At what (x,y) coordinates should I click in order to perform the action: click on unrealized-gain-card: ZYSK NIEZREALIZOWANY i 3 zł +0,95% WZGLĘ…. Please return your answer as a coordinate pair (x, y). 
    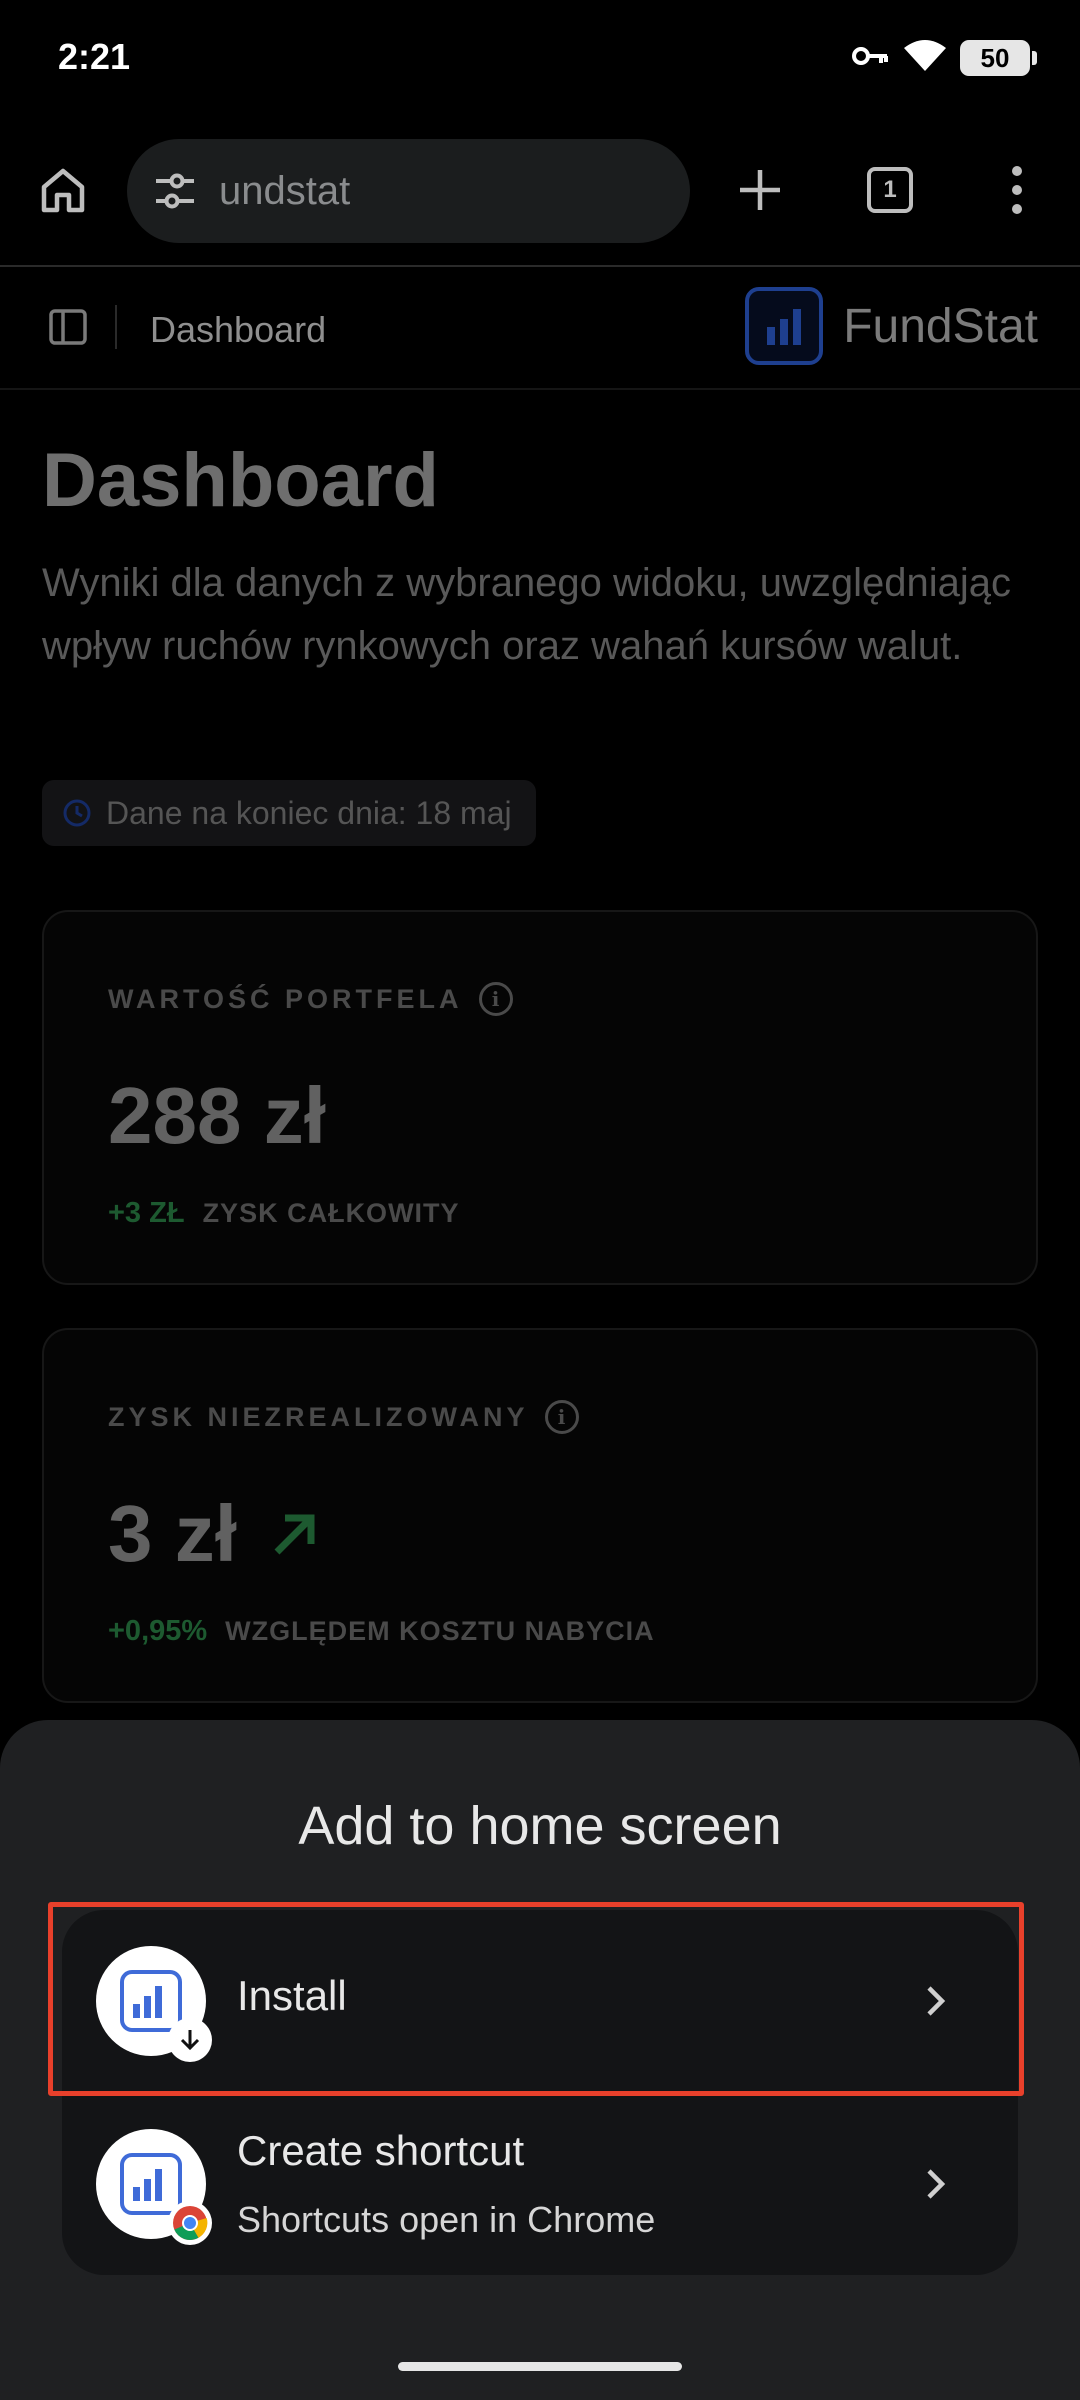
    Looking at the image, I should click on (540, 1515).